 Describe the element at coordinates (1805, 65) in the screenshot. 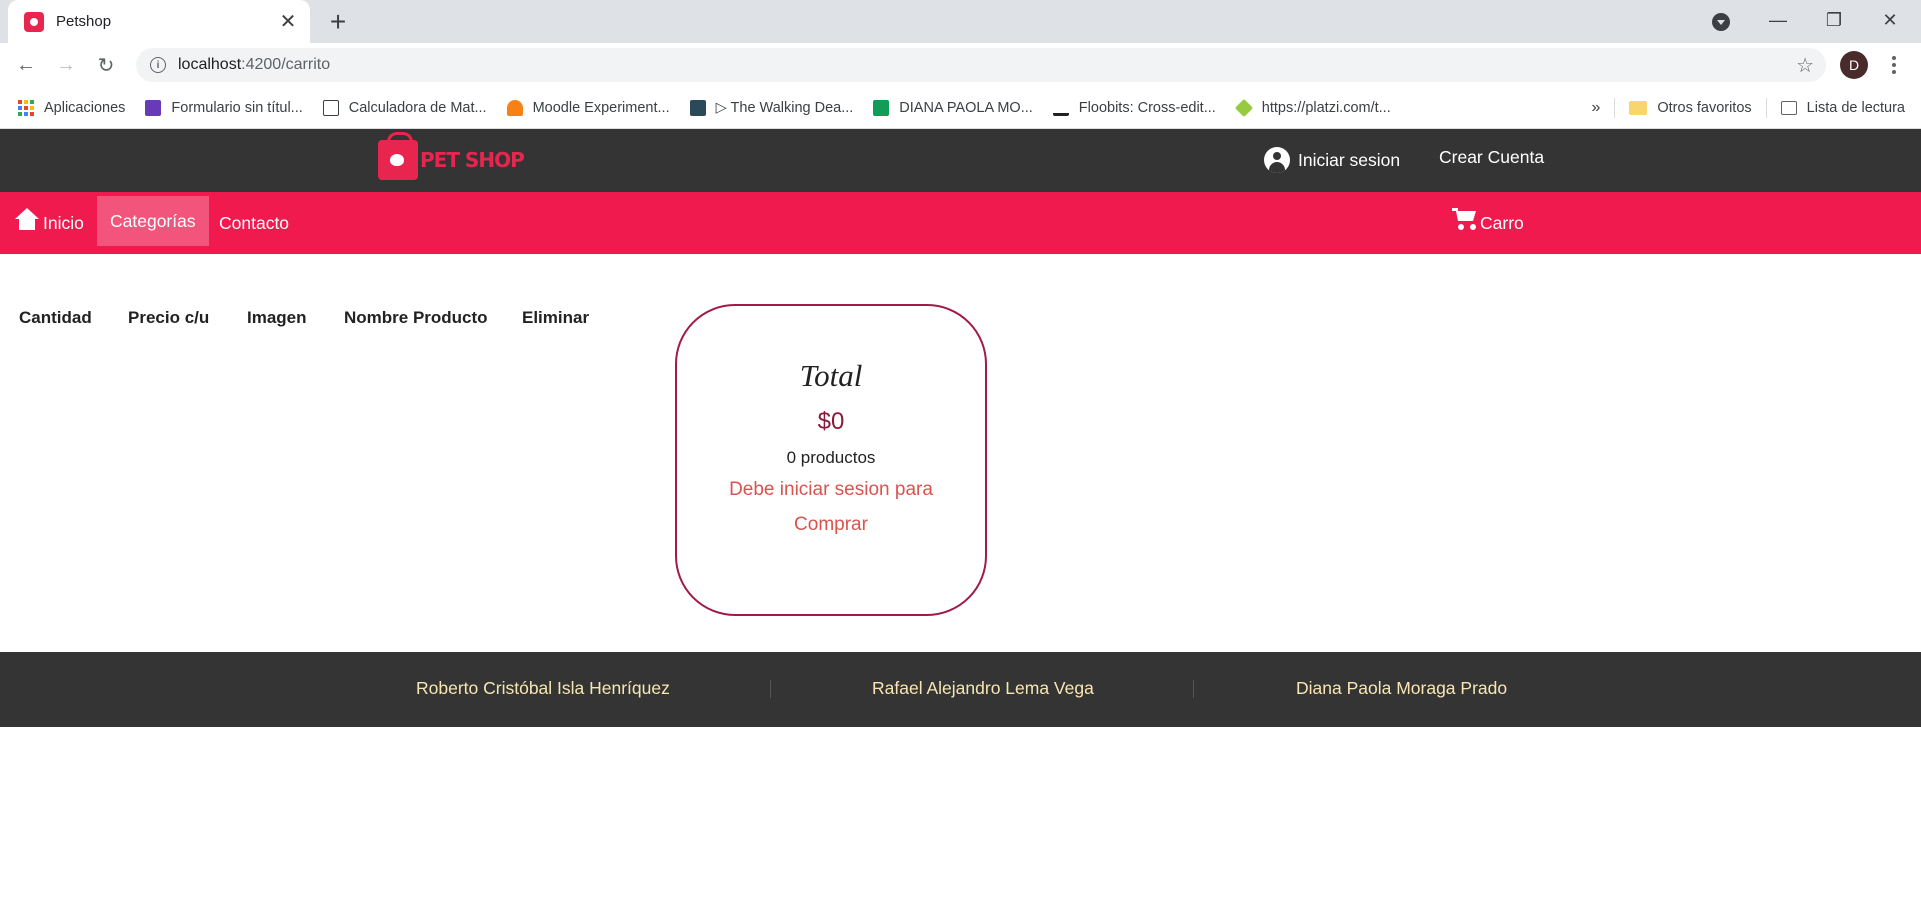

I see `bookmark-star-icon: ☆` at that location.